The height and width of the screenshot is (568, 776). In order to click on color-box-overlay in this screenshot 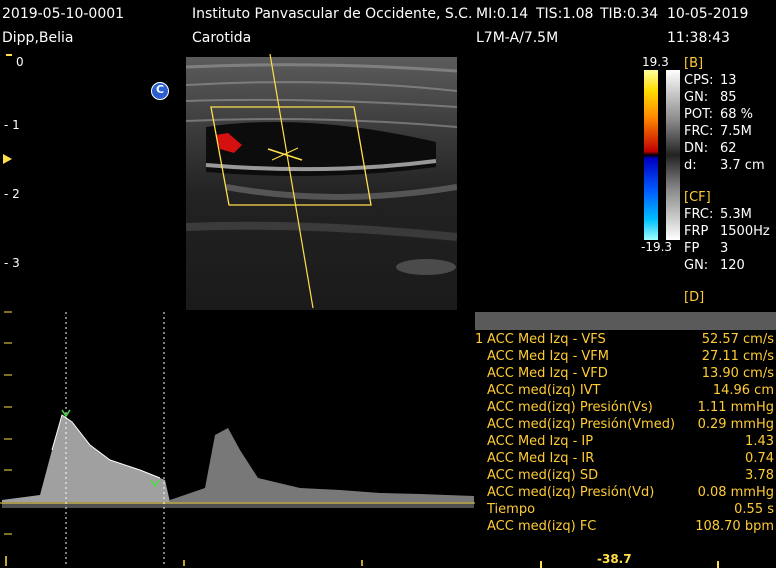, I will do `click(291, 181)`.